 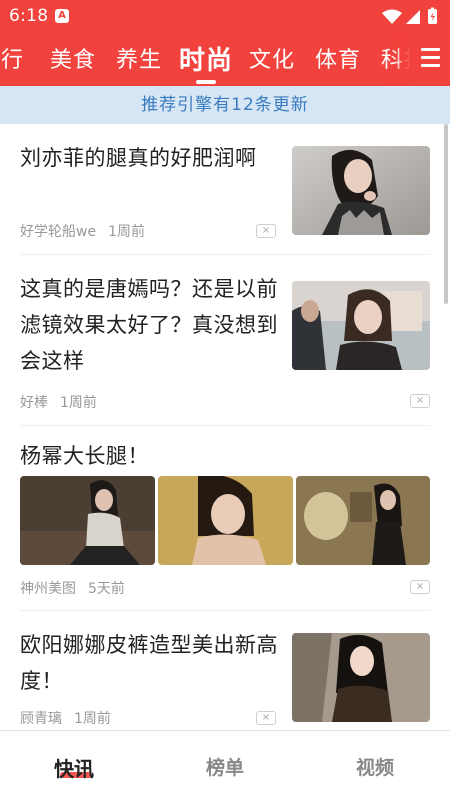 I want to click on category-tabs: 旅行 美食 养生 时尚 文化 体育 科技, so click(x=225, y=59).